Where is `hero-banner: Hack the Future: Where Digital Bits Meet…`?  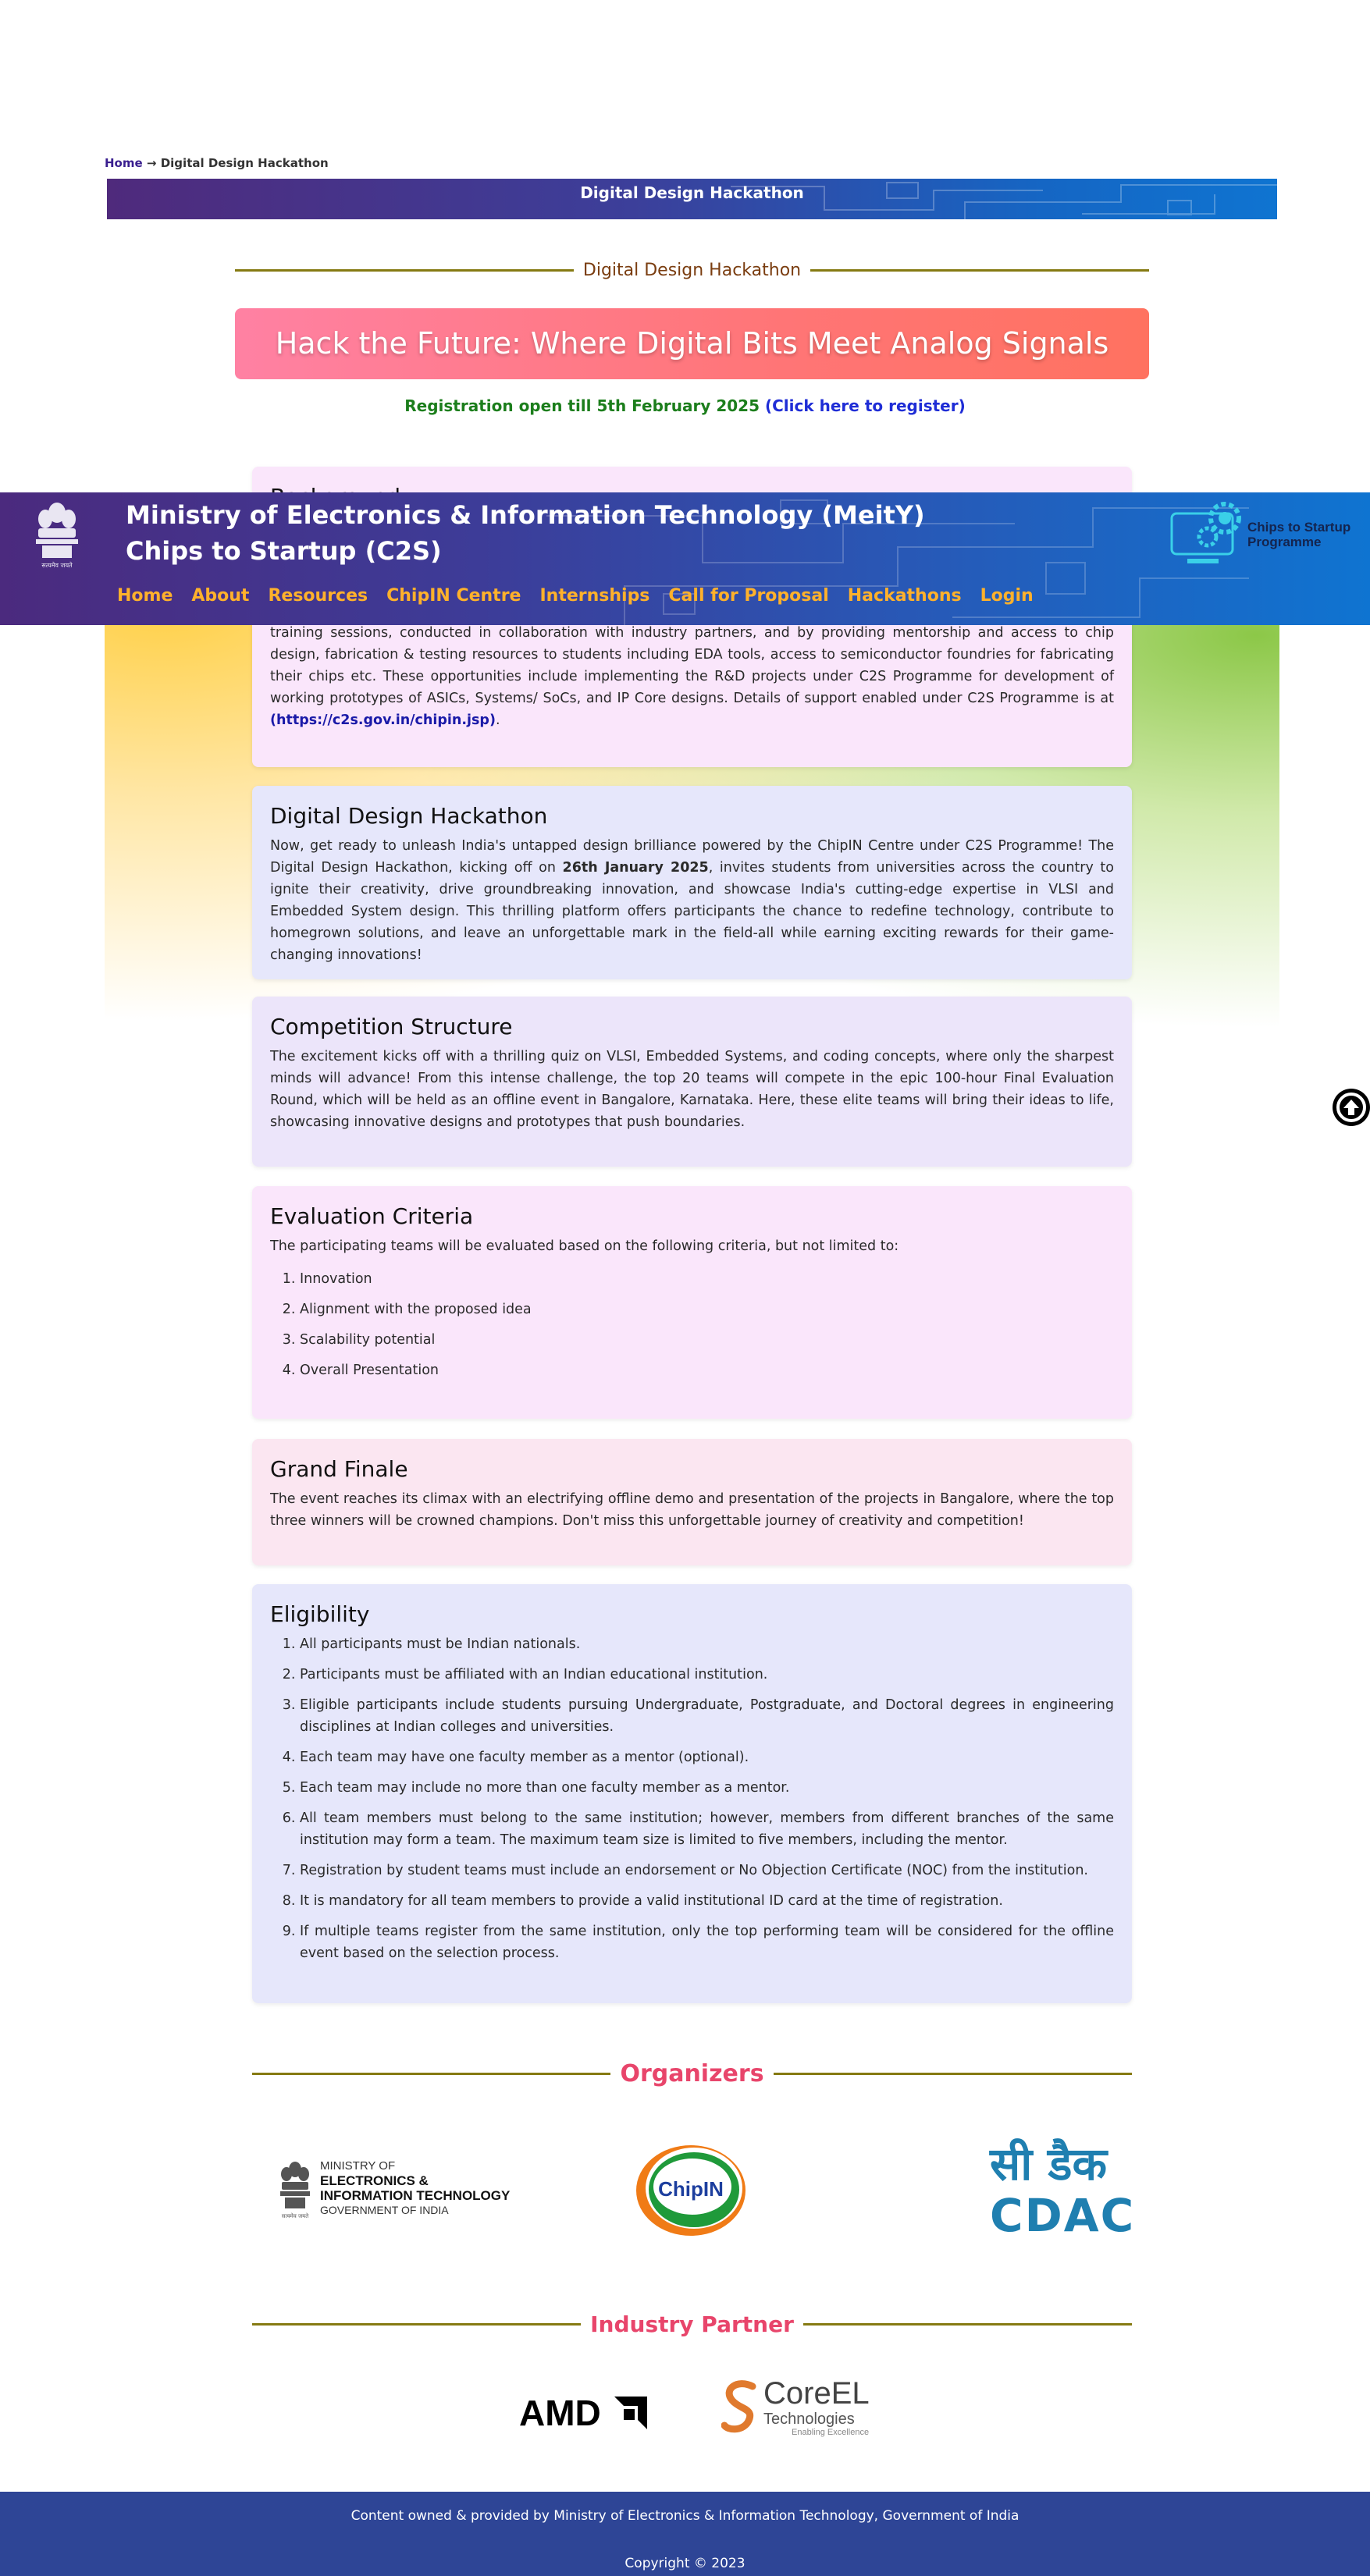 hero-banner: Hack the Future: Where Digital Bits Meet… is located at coordinates (692, 343).